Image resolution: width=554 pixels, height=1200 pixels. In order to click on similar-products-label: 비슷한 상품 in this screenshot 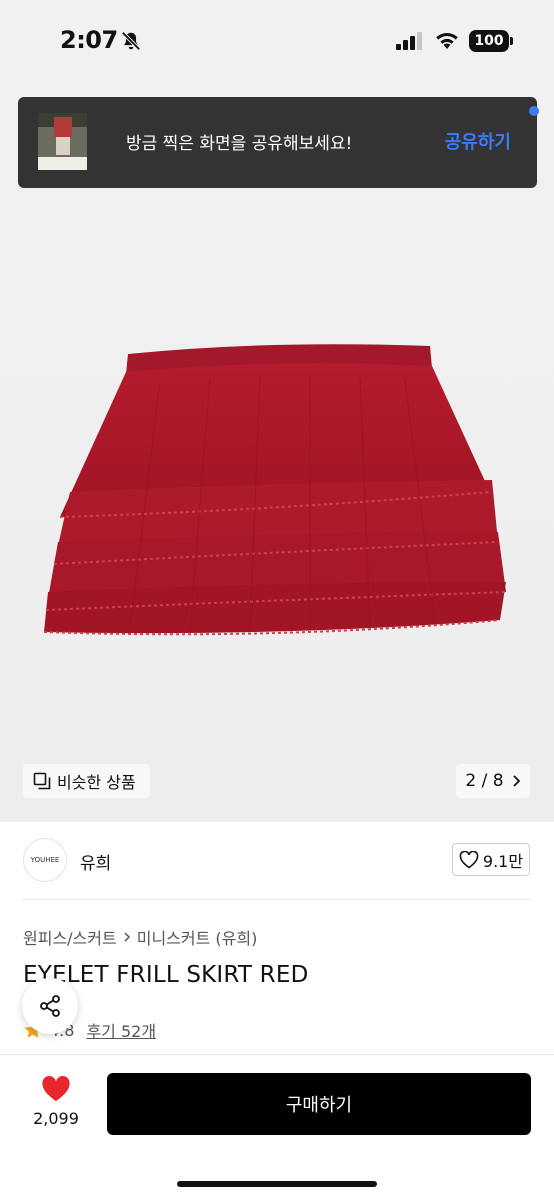, I will do `click(96, 782)`.